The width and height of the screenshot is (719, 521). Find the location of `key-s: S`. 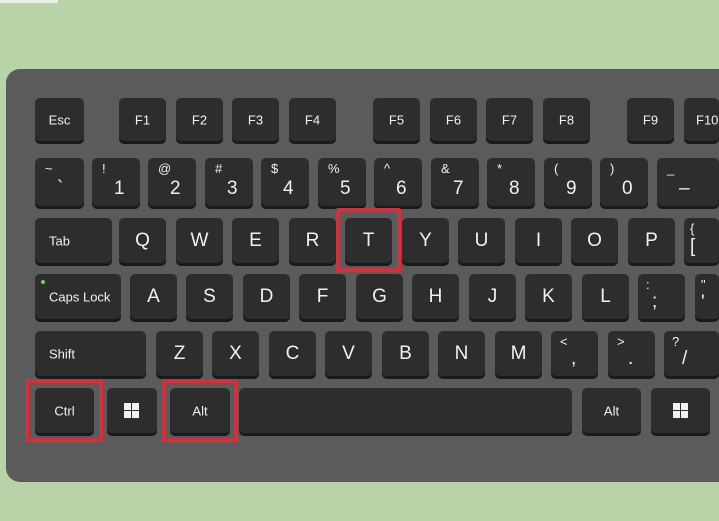

key-s: S is located at coordinates (209, 296).